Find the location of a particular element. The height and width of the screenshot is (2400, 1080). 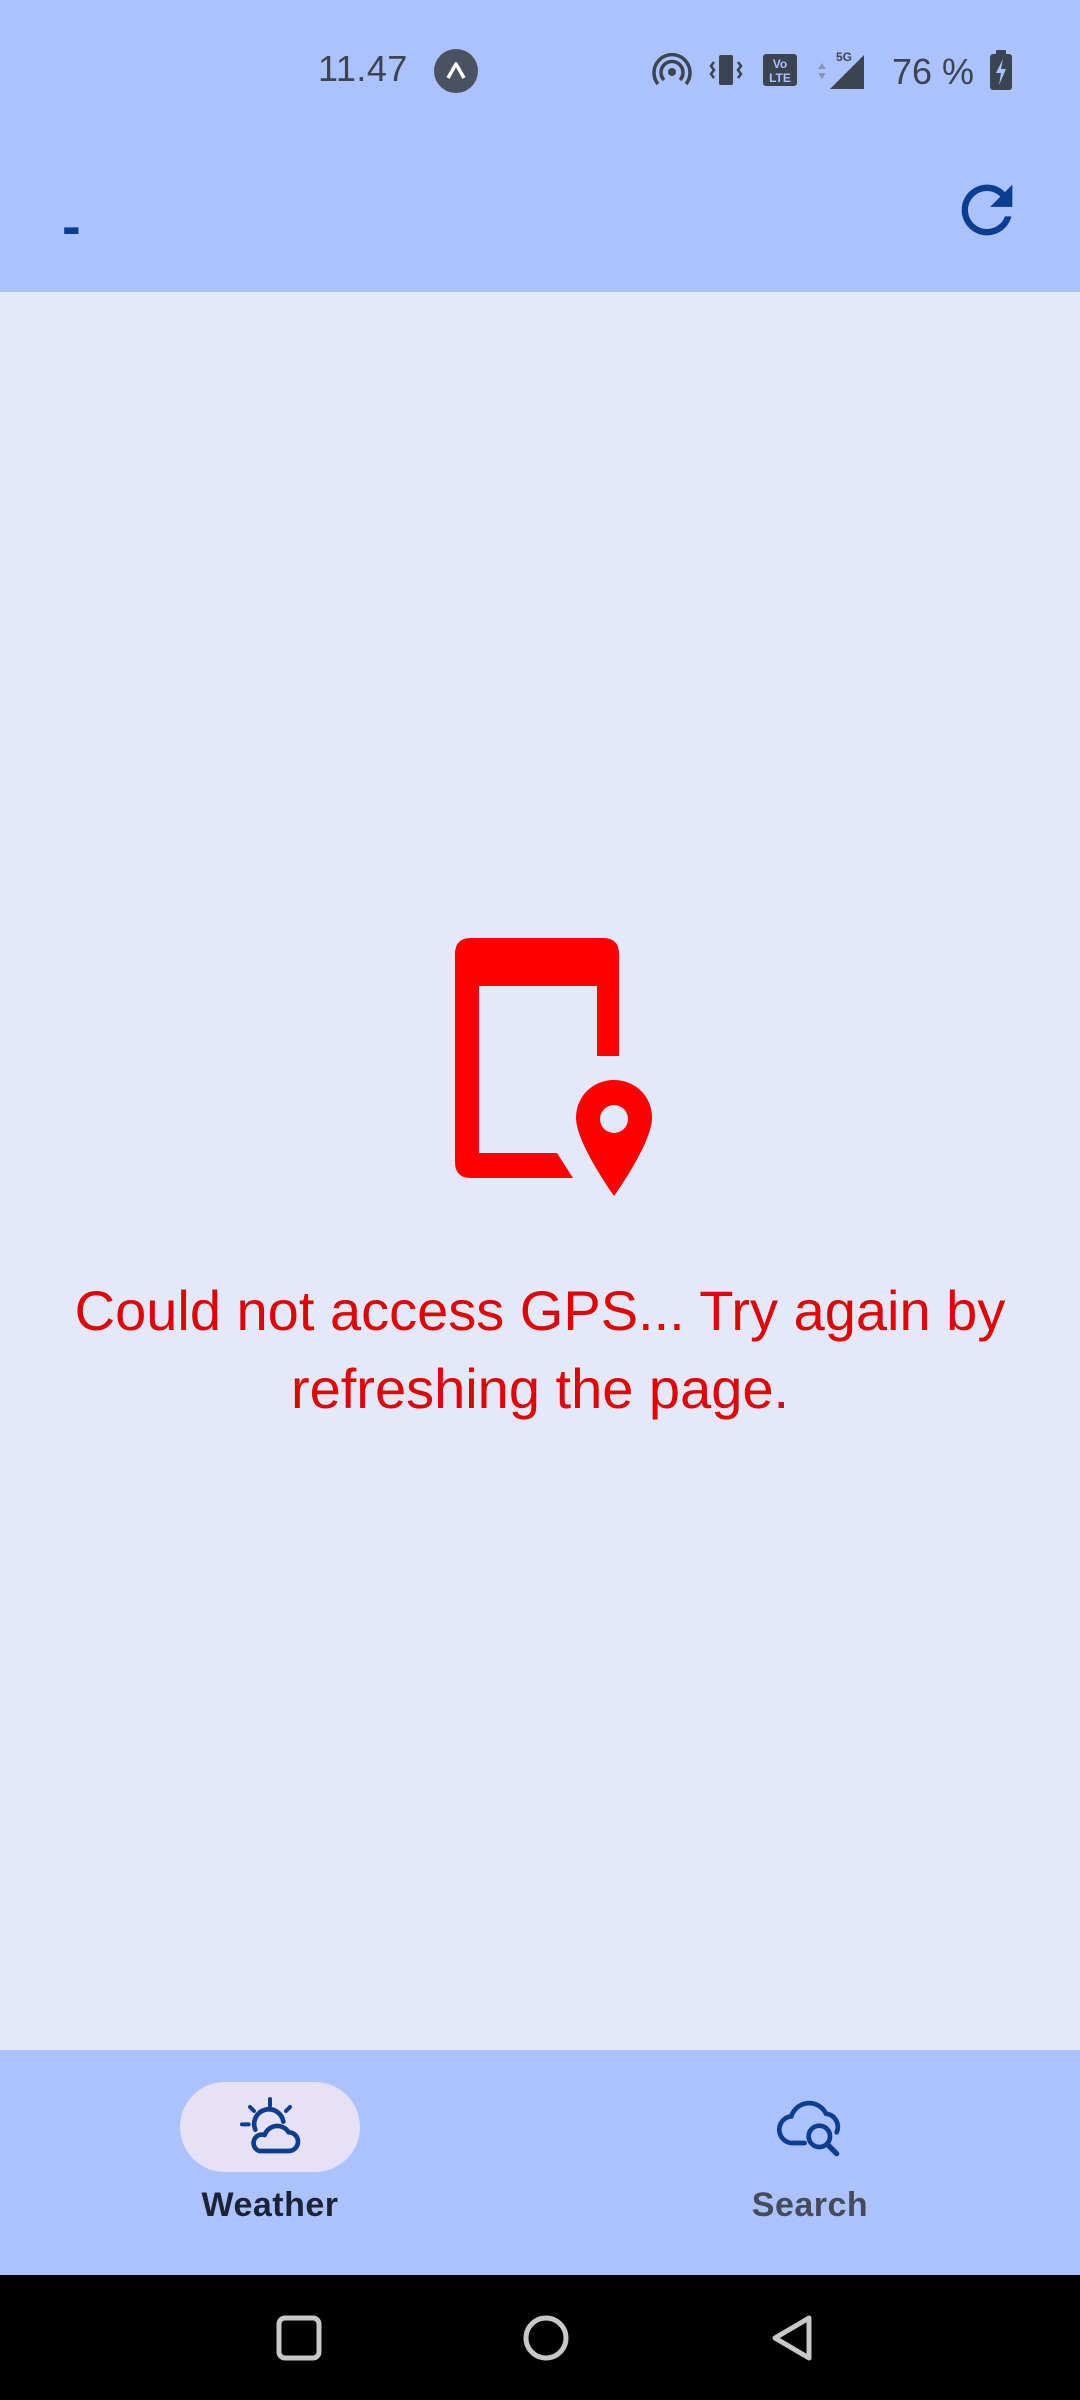

system-navigation-bar is located at coordinates (540, 2337).